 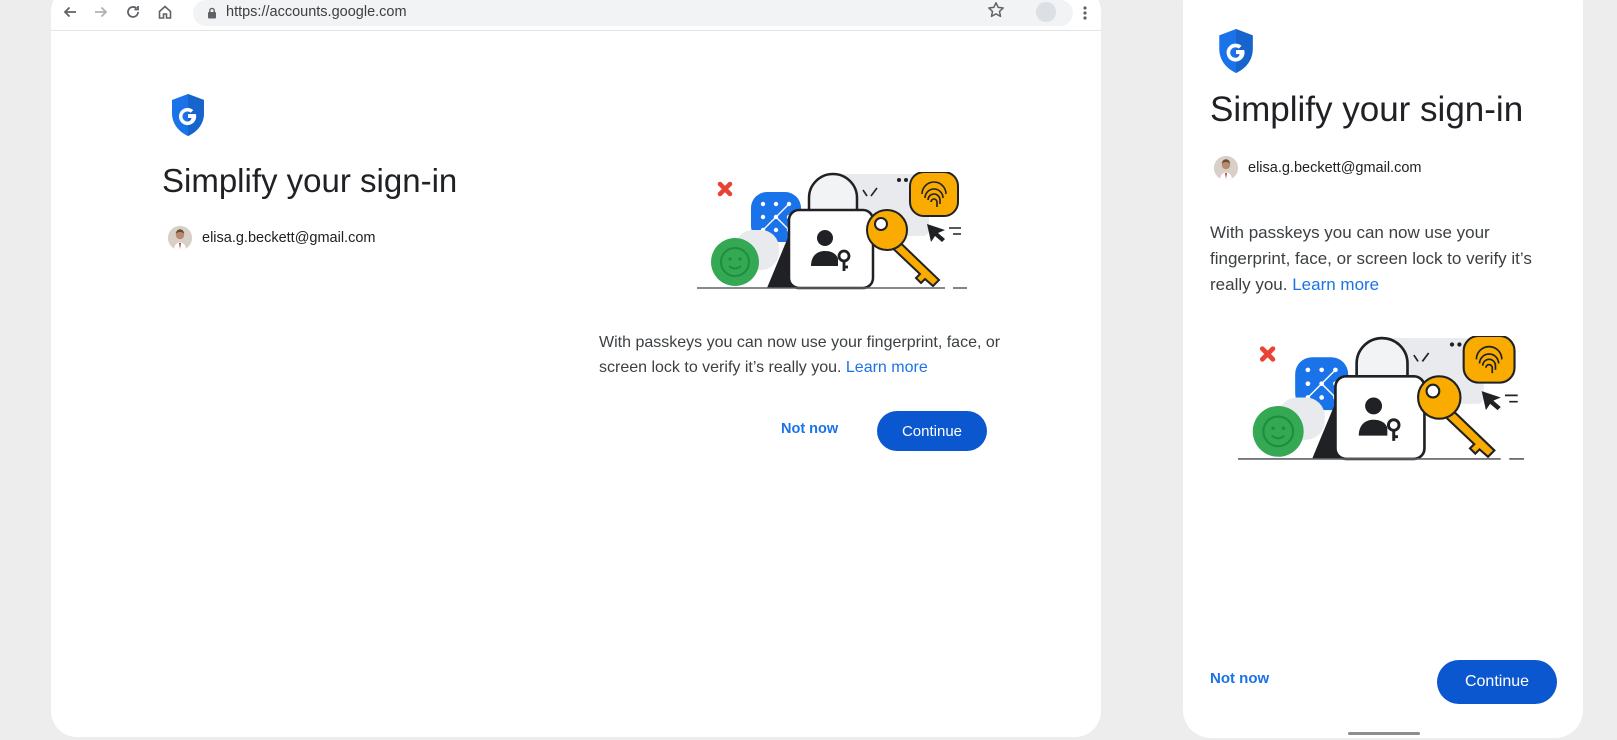 I want to click on gesture-home-bar, so click(x=1384, y=733).